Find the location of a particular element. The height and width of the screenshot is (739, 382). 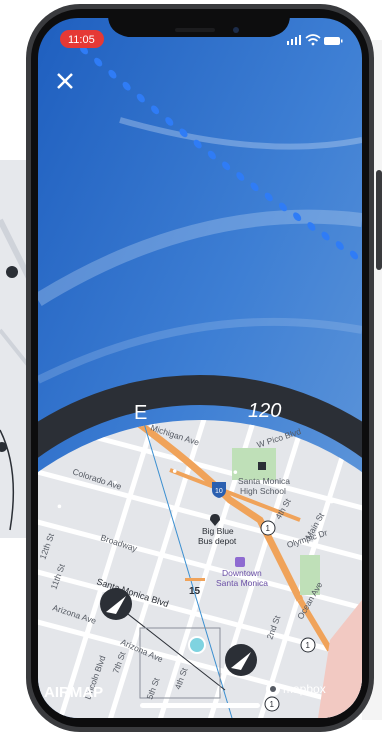

high-school-pin is located at coordinates (262, 466).